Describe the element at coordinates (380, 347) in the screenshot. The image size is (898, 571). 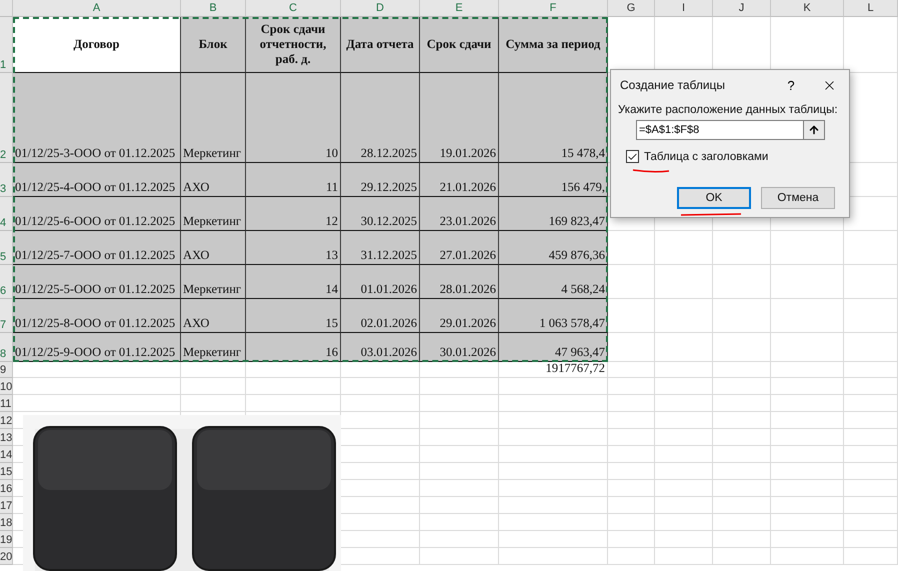
I see `table-cell: 03.01.2026` at that location.